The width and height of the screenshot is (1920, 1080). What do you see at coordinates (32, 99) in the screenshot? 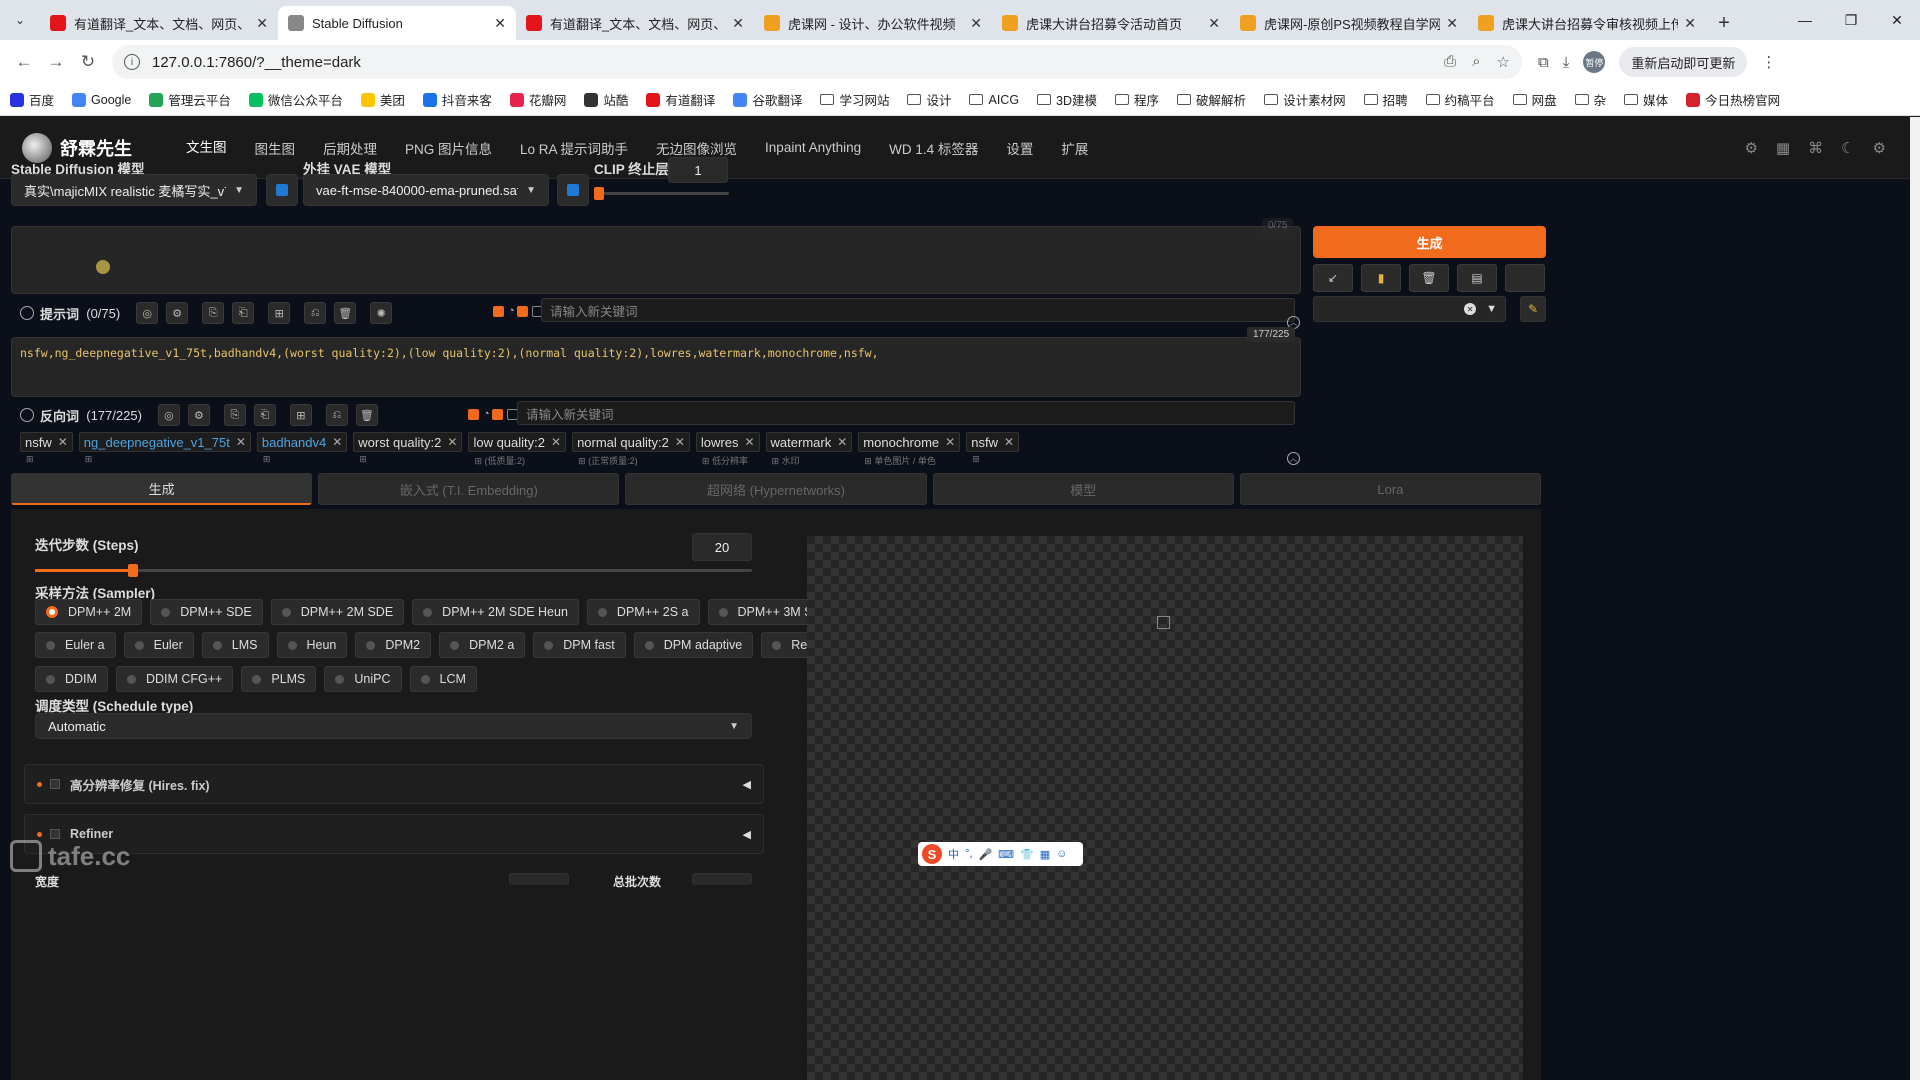
I see `bookmark-item: 百度` at bounding box center [32, 99].